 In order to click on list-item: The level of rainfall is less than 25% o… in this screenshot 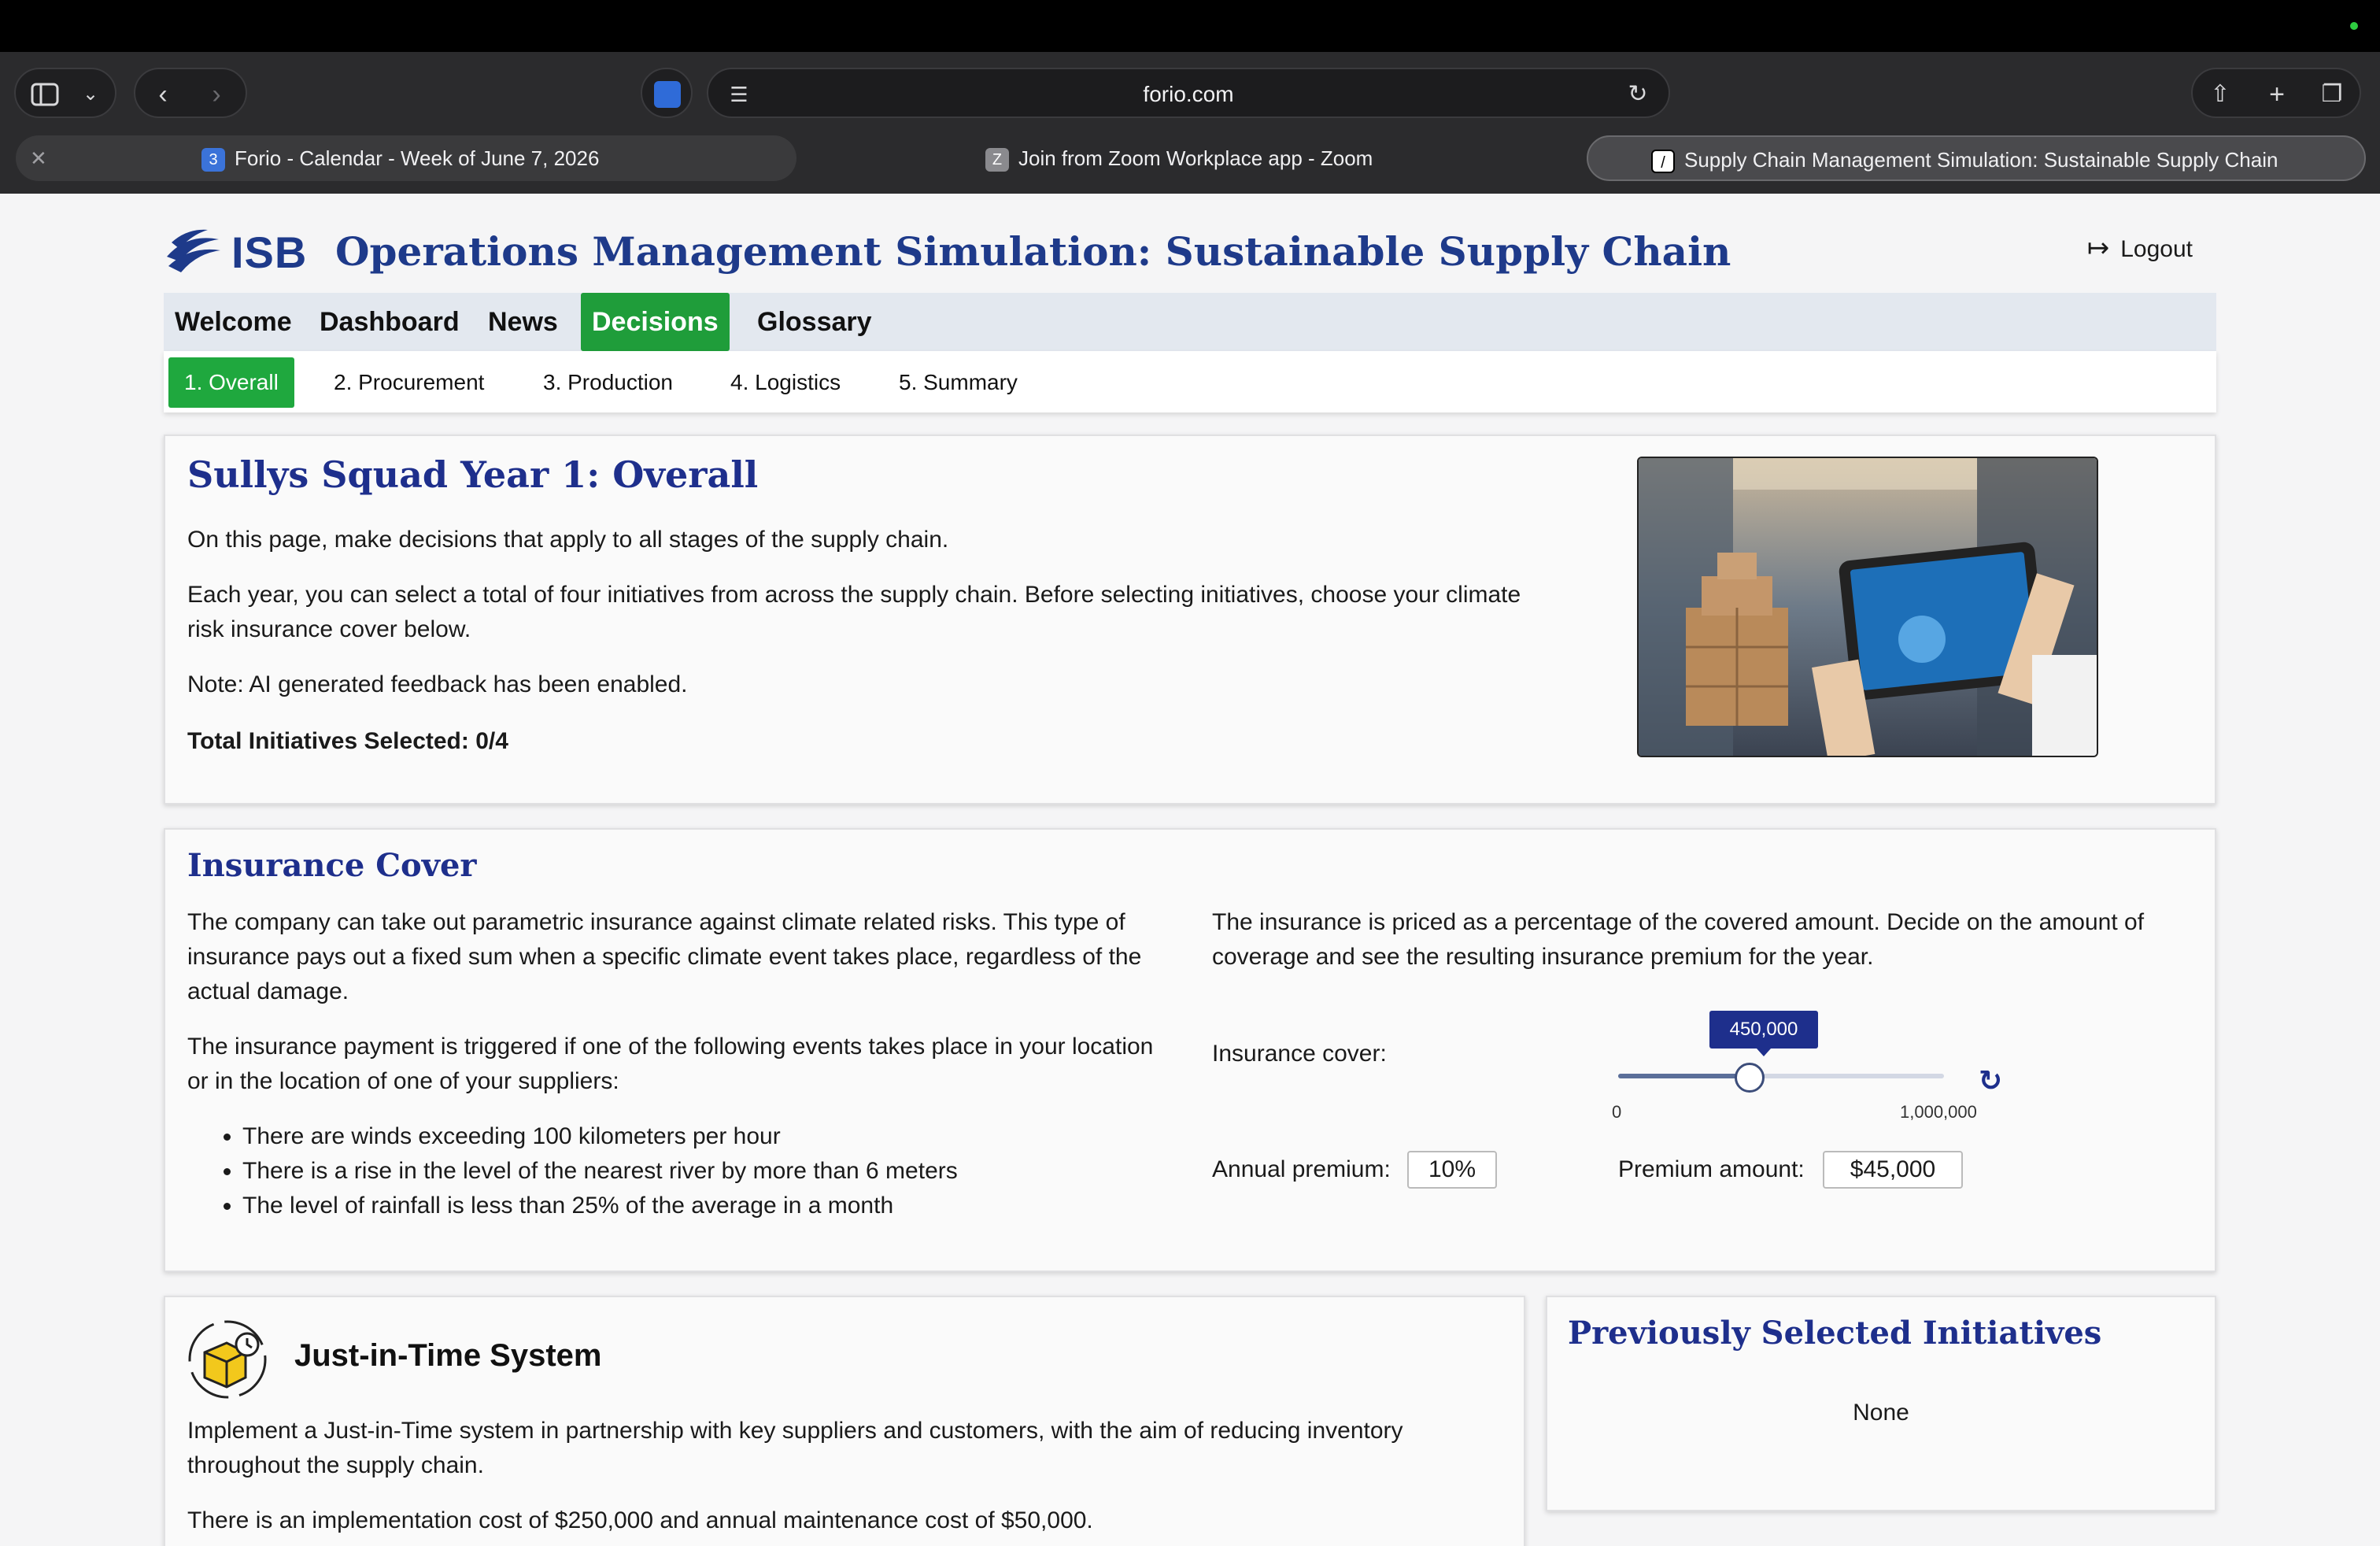, I will do `click(714, 1206)`.